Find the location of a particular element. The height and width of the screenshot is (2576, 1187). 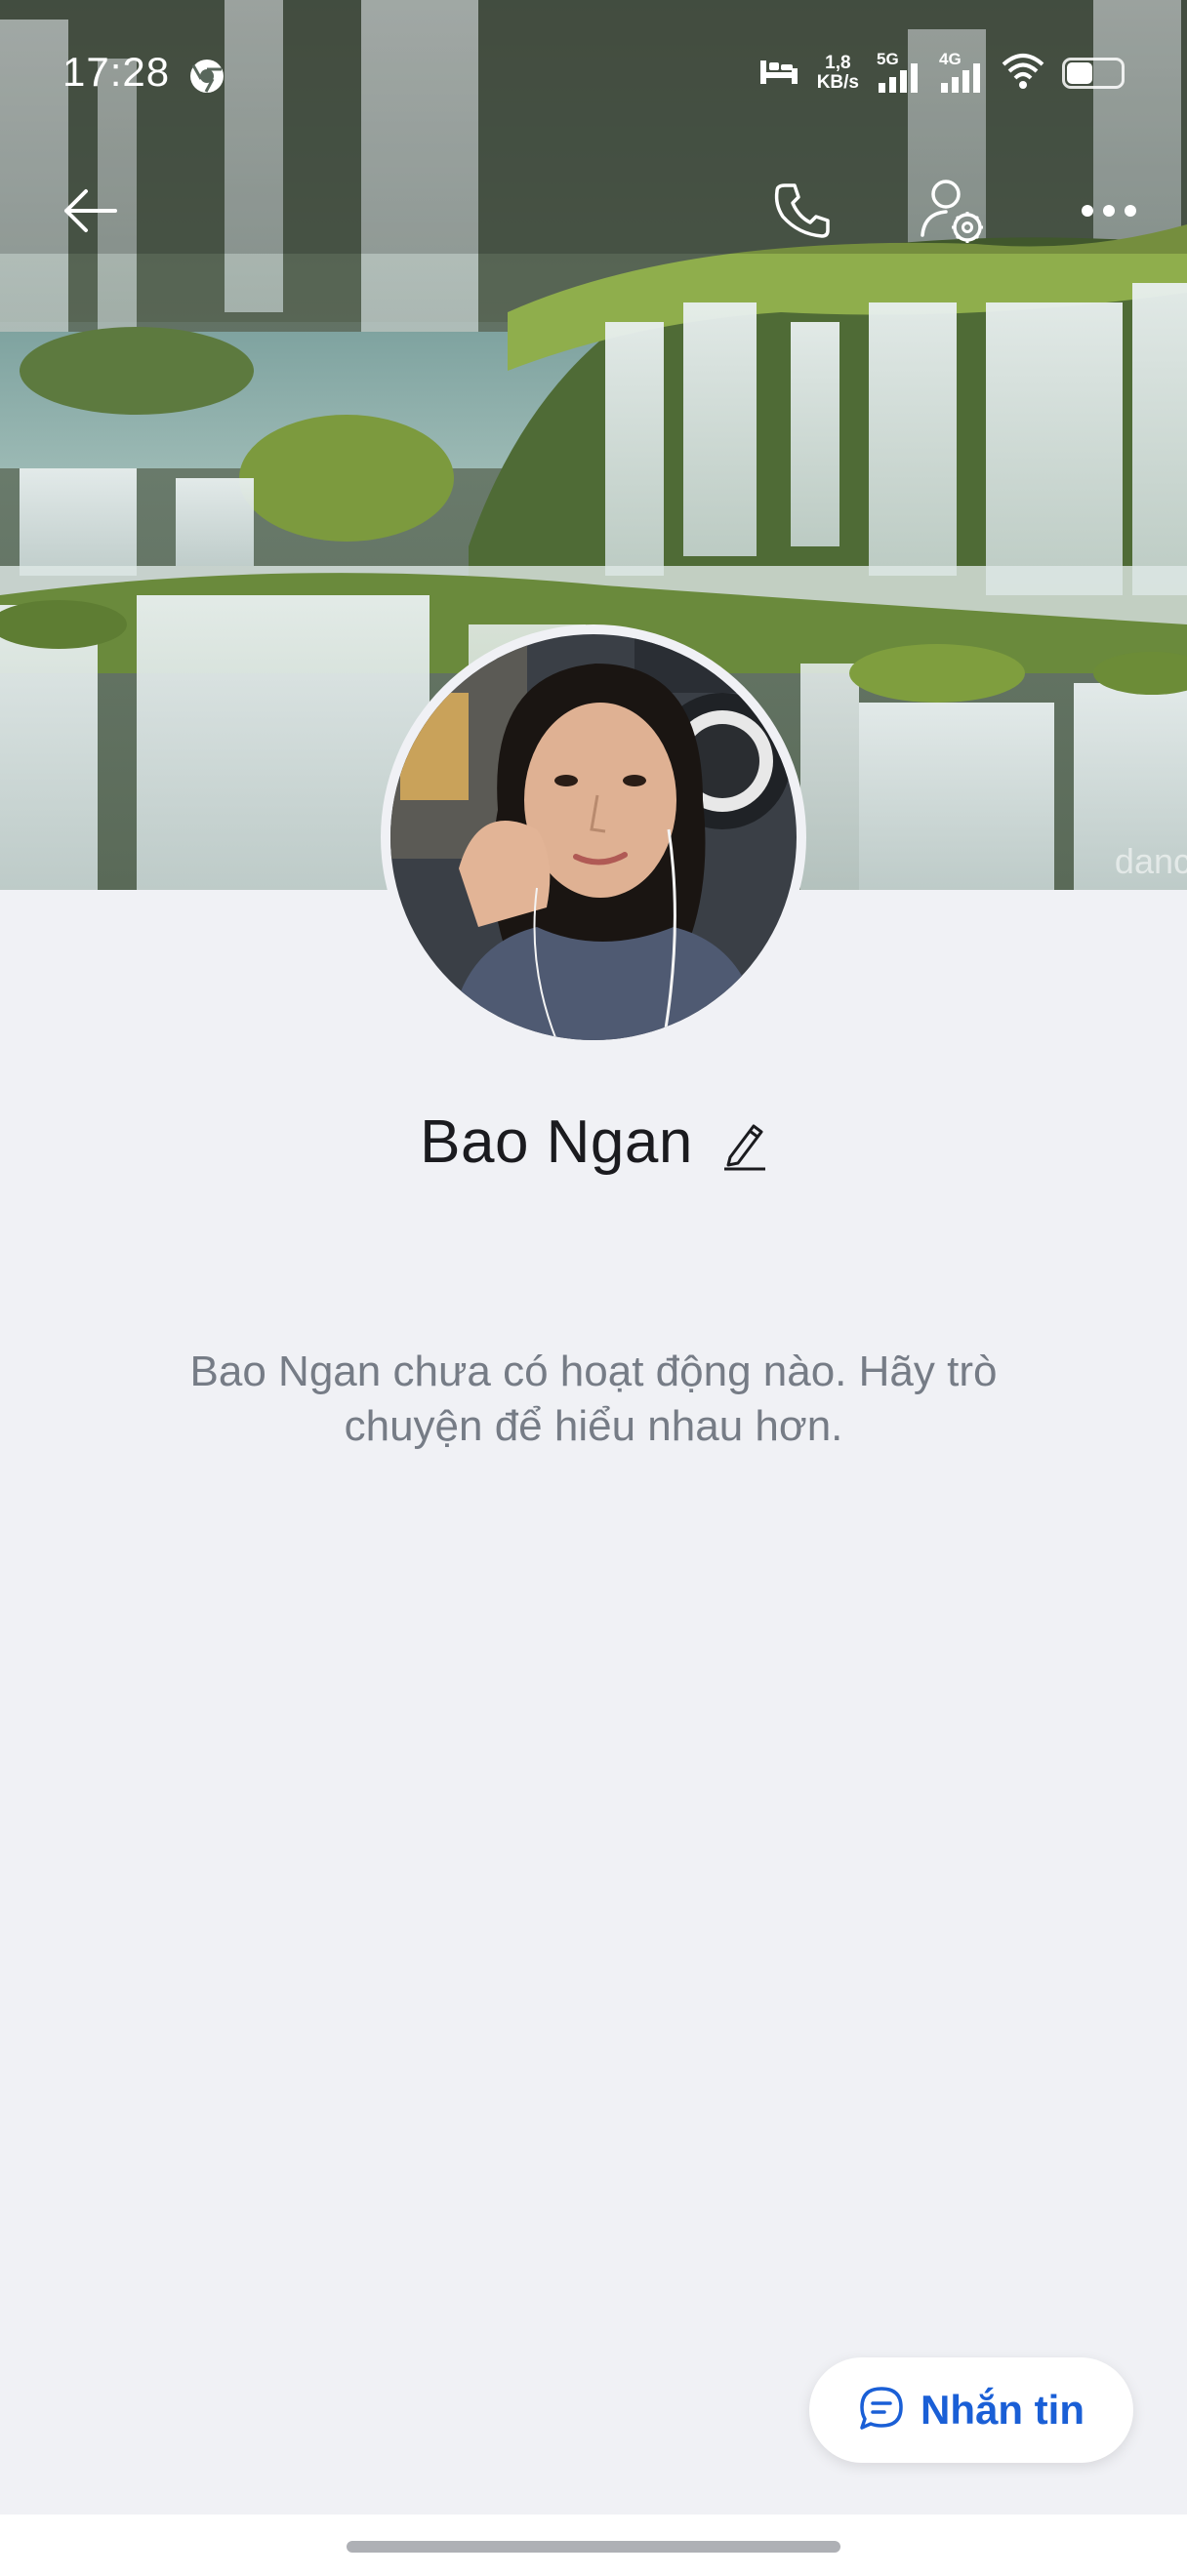

network-speed-unit: KB/s is located at coordinates (837, 82).